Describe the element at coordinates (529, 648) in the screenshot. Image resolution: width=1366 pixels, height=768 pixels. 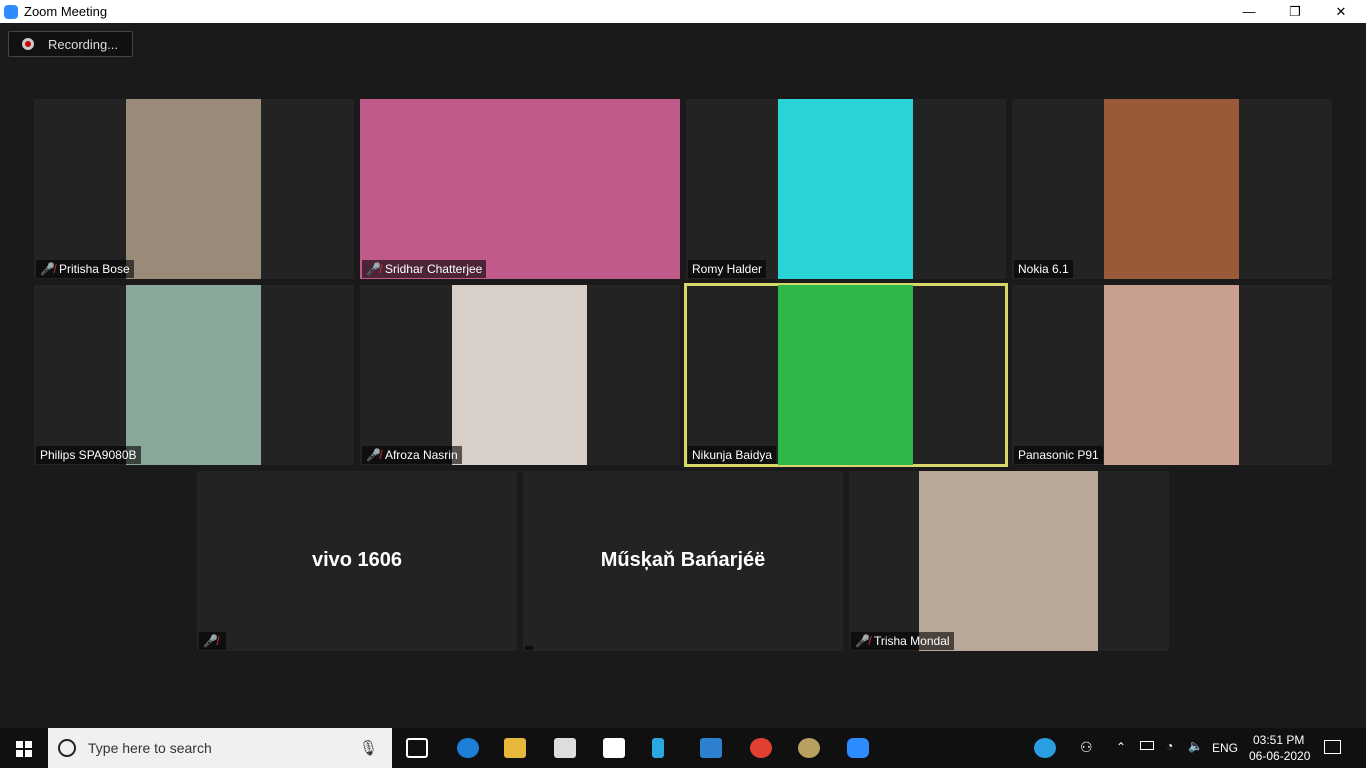
I see `participant-name-label` at that location.